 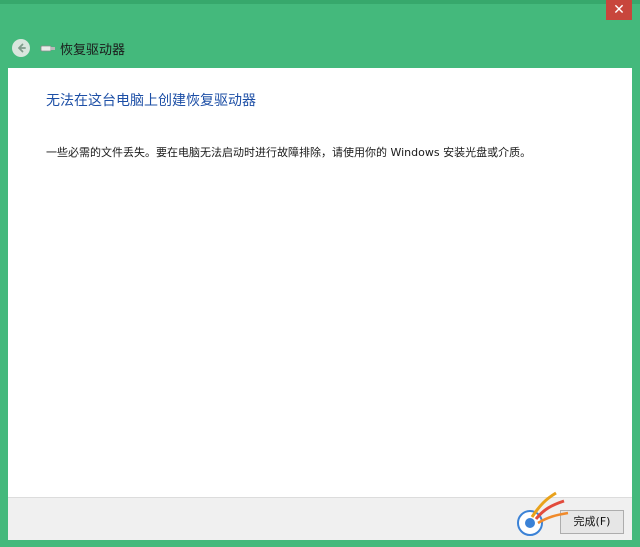 What do you see at coordinates (543, 513) in the screenshot?
I see `watermark-logo` at bounding box center [543, 513].